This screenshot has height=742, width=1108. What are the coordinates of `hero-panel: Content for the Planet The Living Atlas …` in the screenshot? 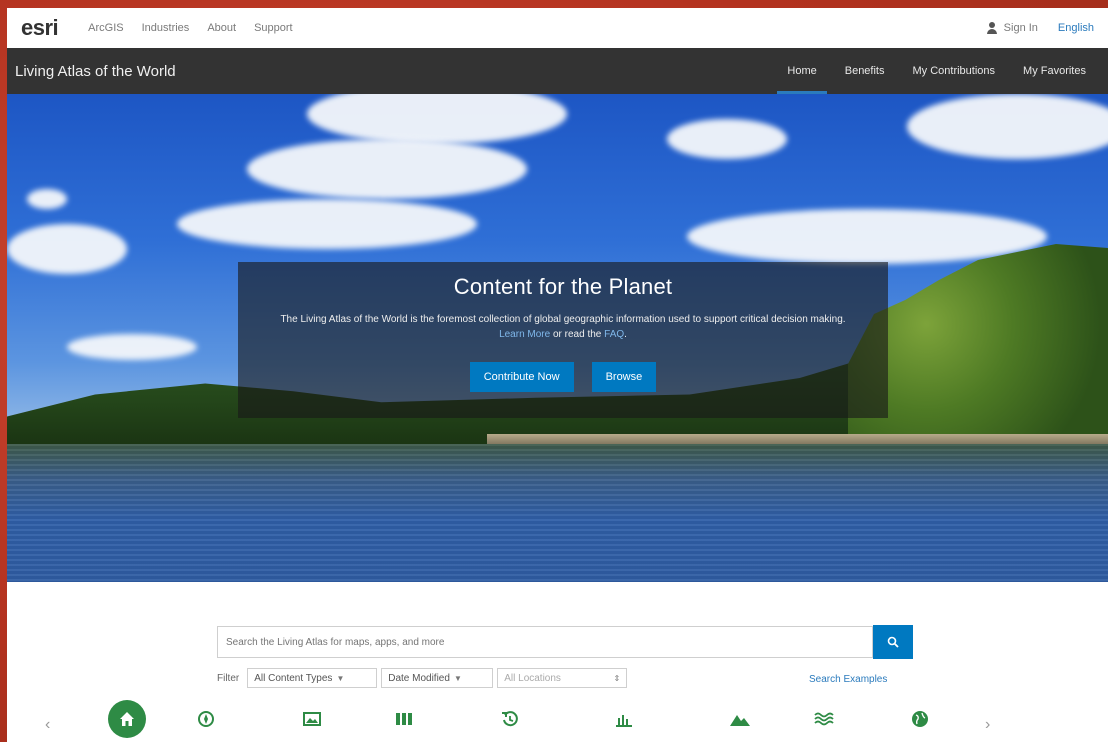 It's located at (563, 340).